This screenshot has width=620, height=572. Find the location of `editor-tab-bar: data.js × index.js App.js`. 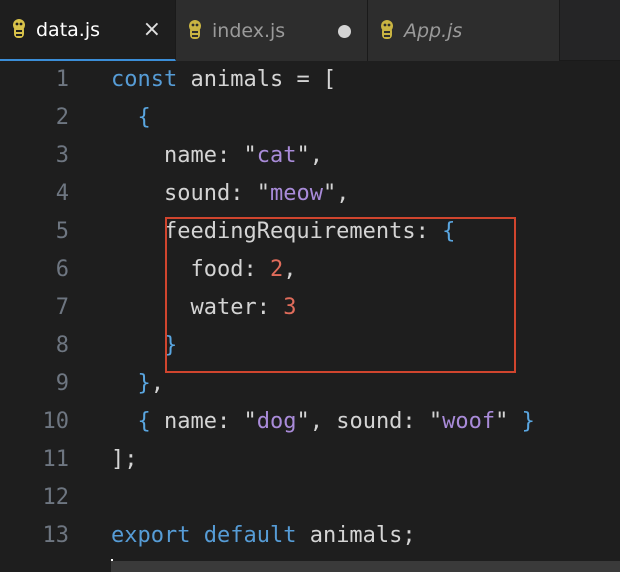

editor-tab-bar: data.js × index.js App.js is located at coordinates (310, 30).